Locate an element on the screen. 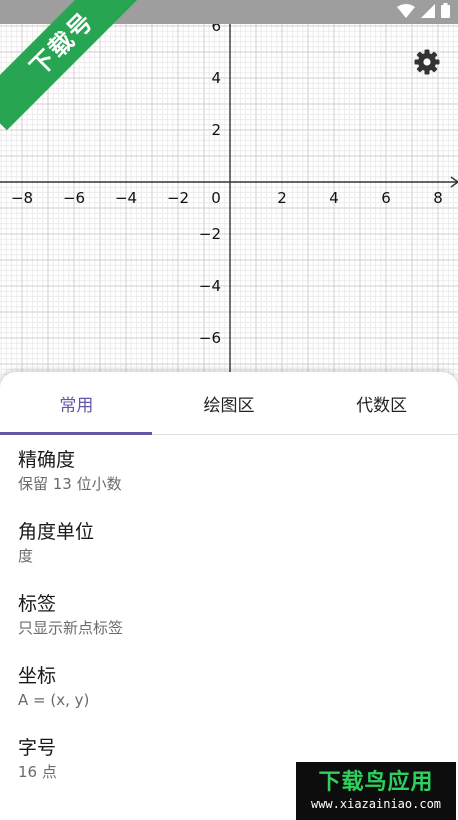 Image resolution: width=458 pixels, height=820 pixels. tab-graphics: 绘图区 is located at coordinates (229, 403).